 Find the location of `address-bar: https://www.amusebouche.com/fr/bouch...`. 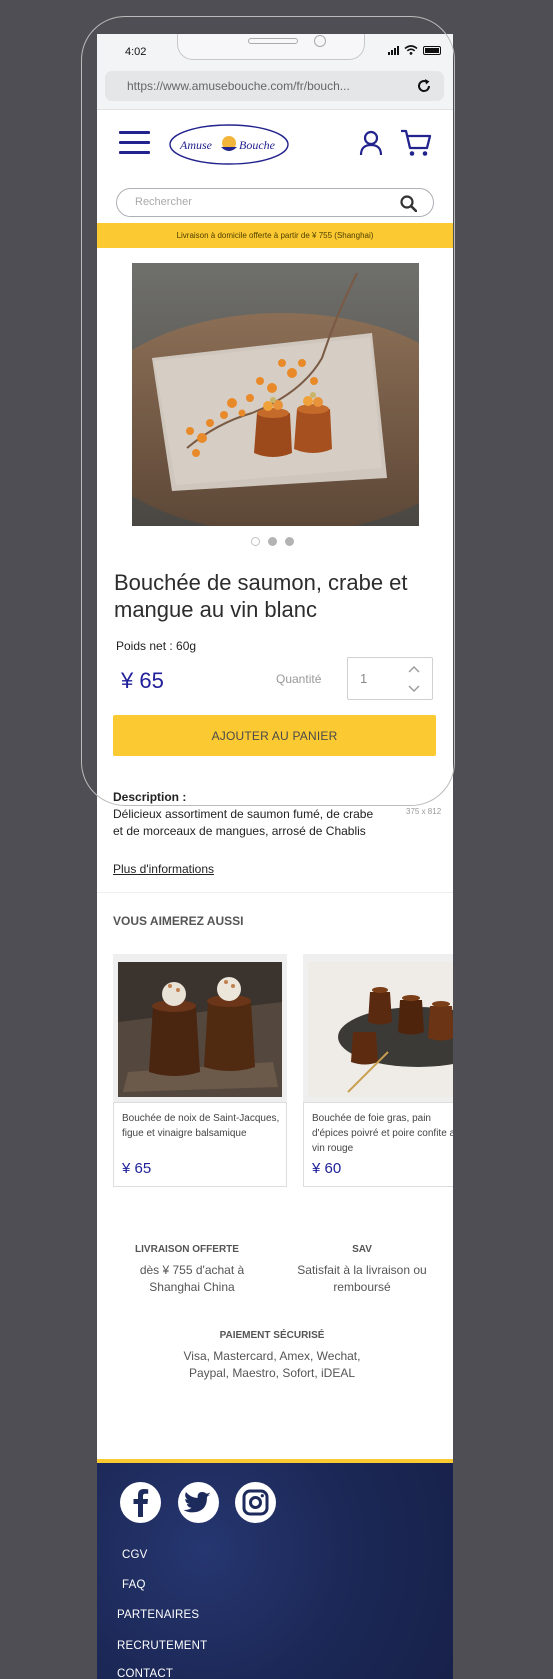

address-bar: https://www.amusebouche.com/fr/bouch... is located at coordinates (274, 86).